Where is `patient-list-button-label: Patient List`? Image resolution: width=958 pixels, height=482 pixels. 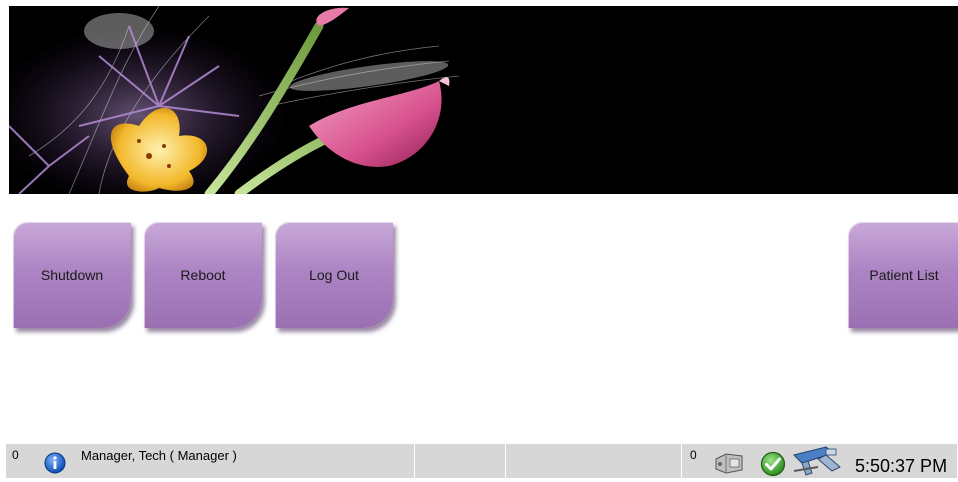
patient-list-button-label: Patient List is located at coordinates (904, 275).